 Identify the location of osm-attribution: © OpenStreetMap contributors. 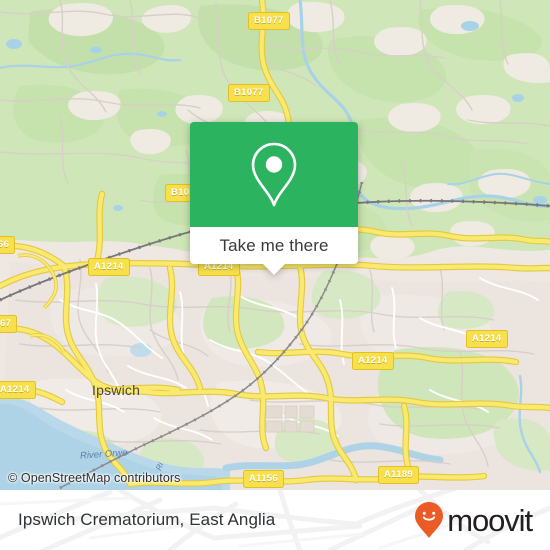
(94, 478).